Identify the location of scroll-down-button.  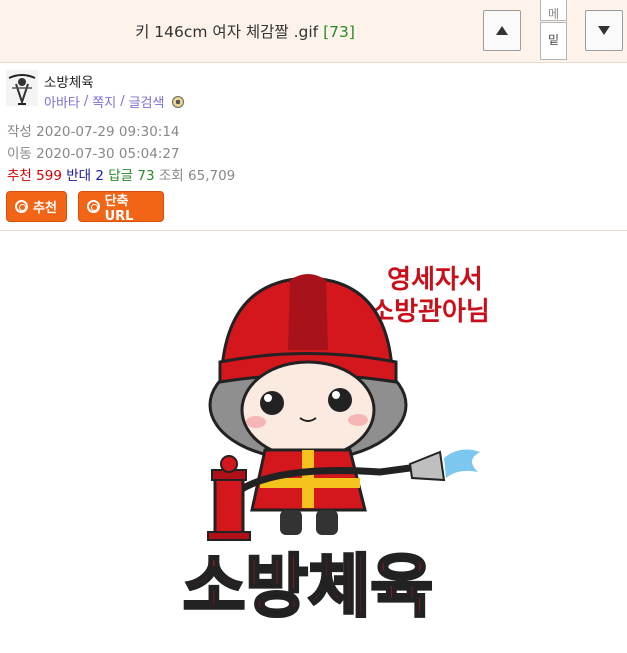
(604, 30).